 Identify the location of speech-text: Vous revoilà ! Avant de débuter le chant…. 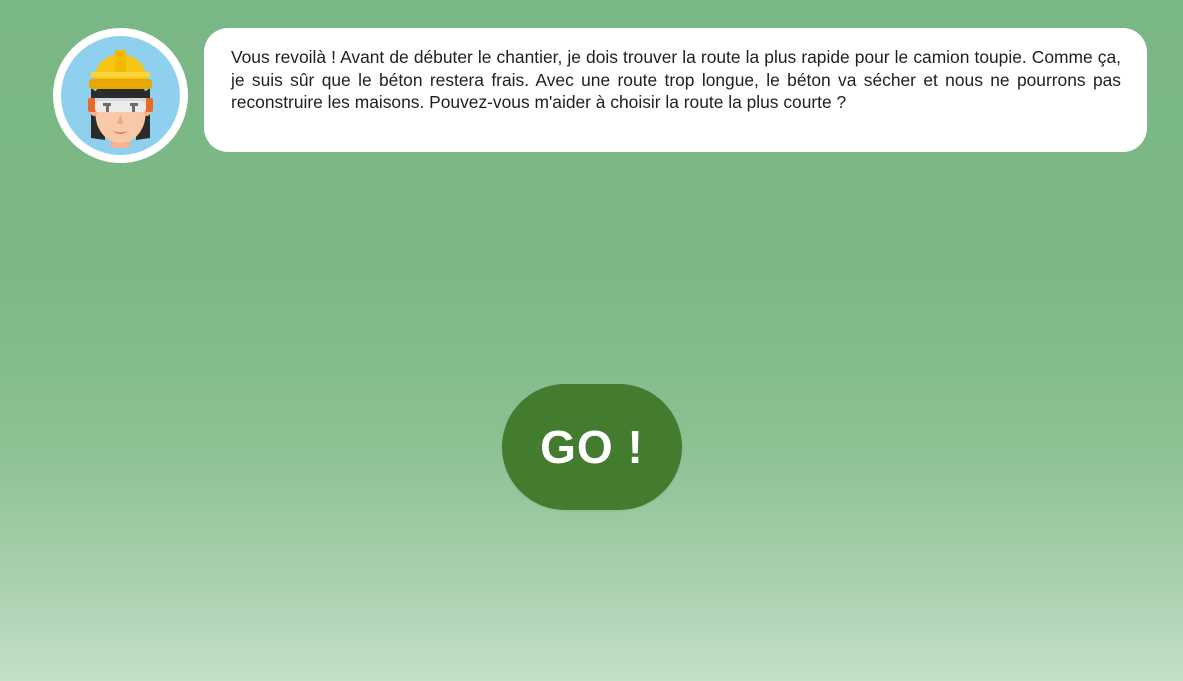
(676, 79).